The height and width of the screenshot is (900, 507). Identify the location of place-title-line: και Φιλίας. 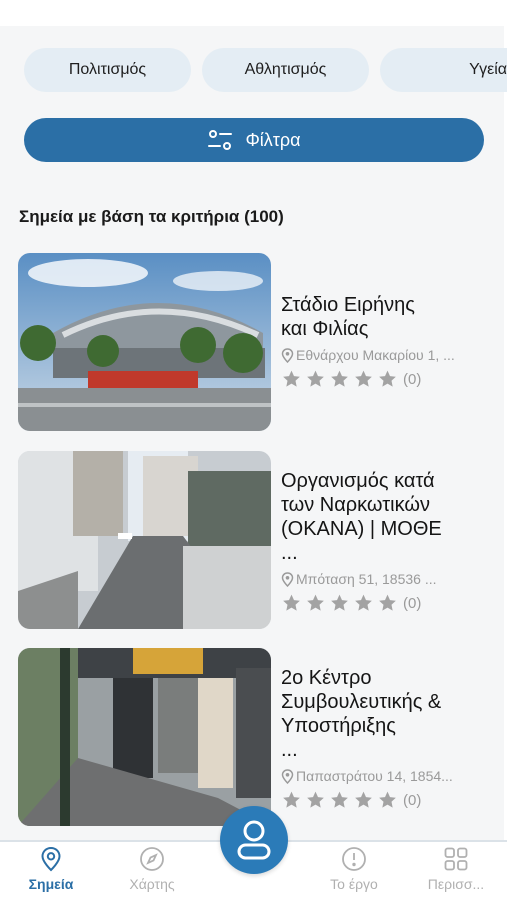
(325, 329).